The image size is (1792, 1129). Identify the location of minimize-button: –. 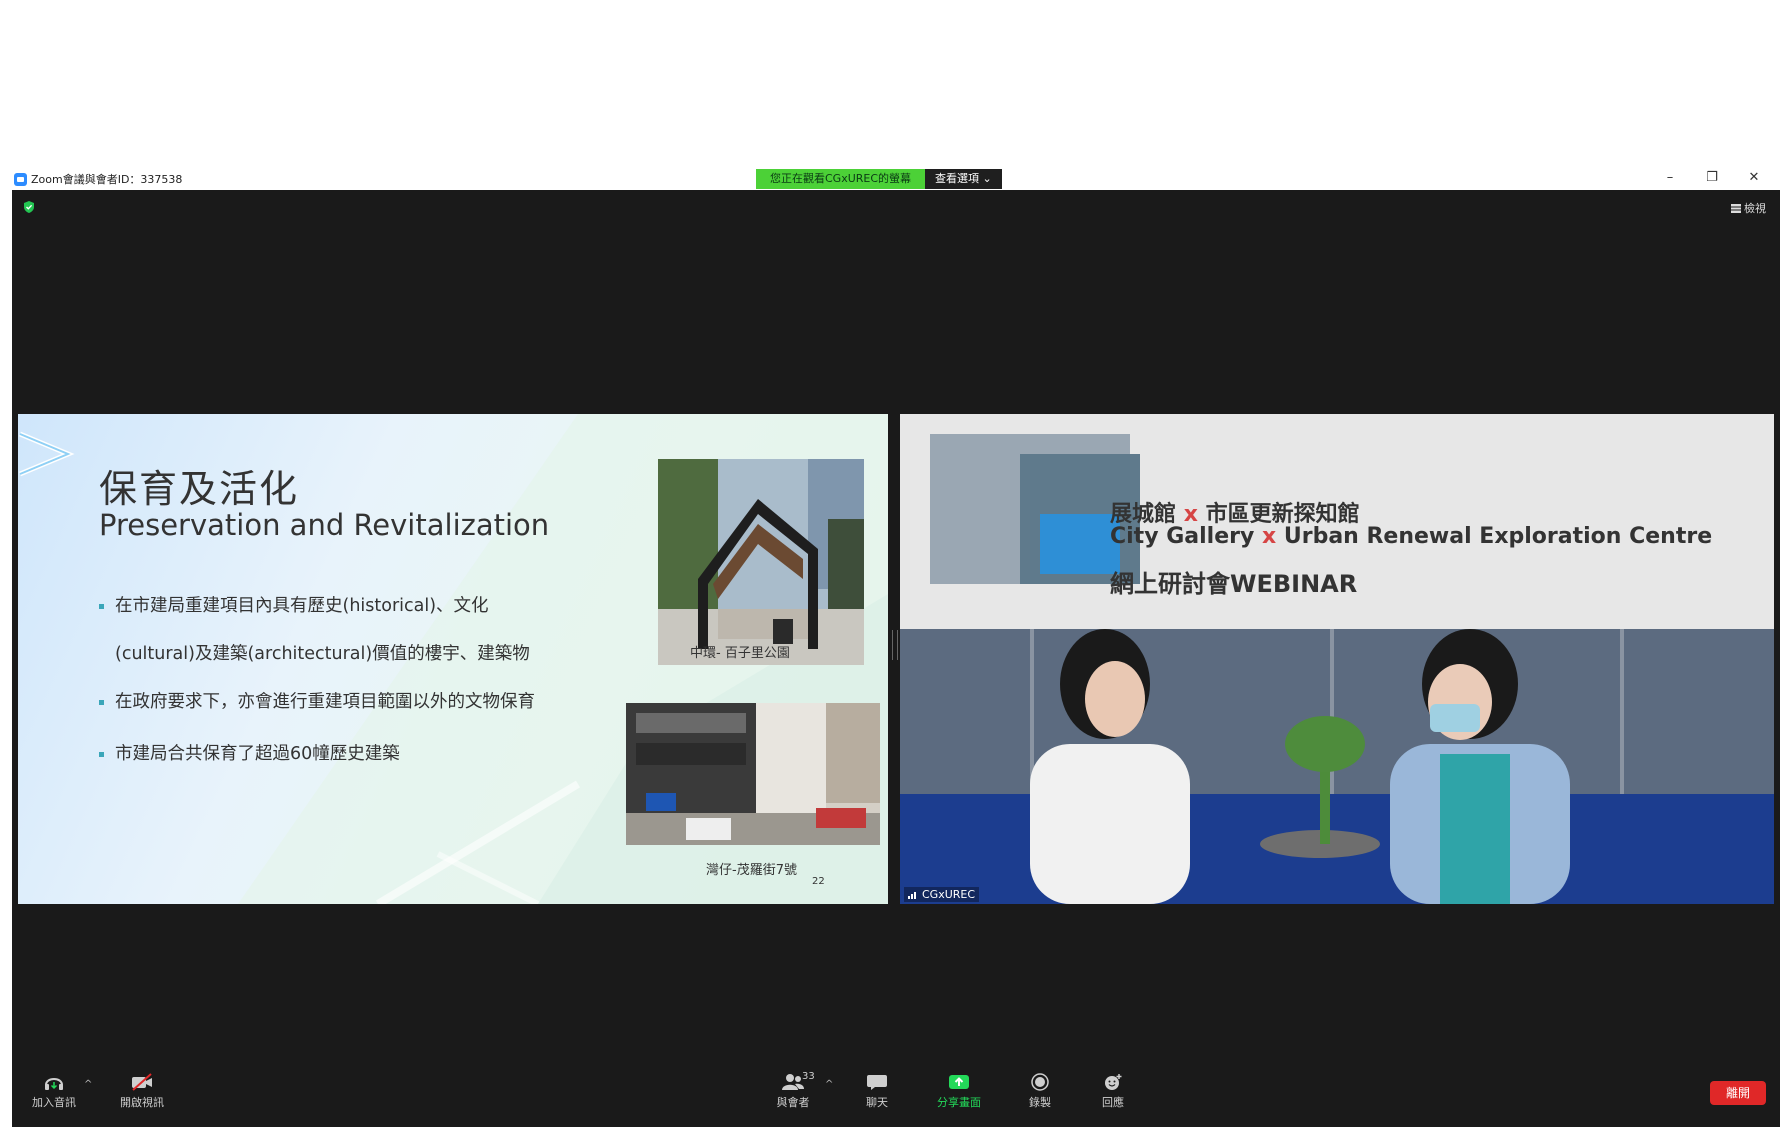
(1670, 179).